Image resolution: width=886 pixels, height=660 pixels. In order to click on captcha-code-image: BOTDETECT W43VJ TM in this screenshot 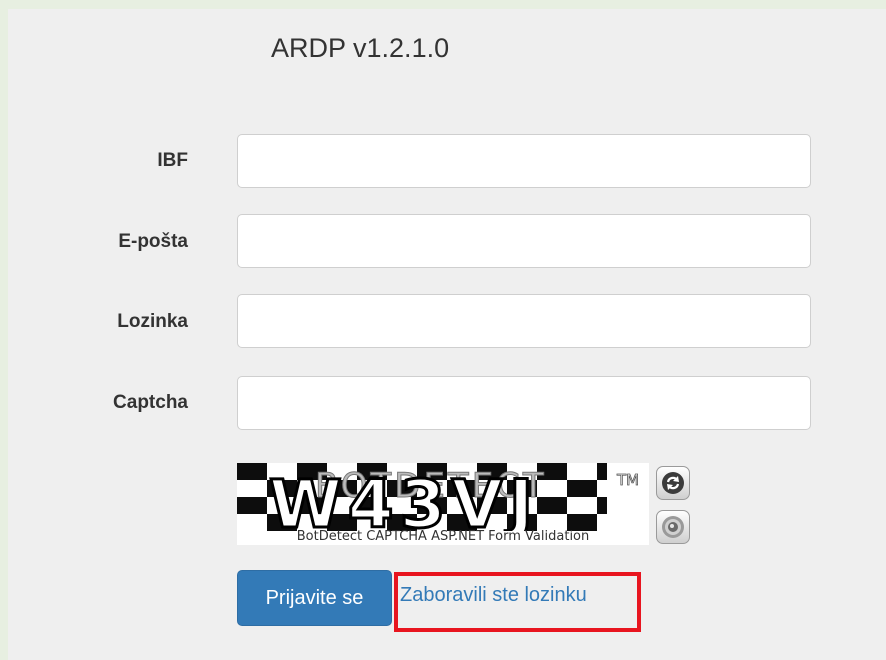, I will do `click(443, 497)`.